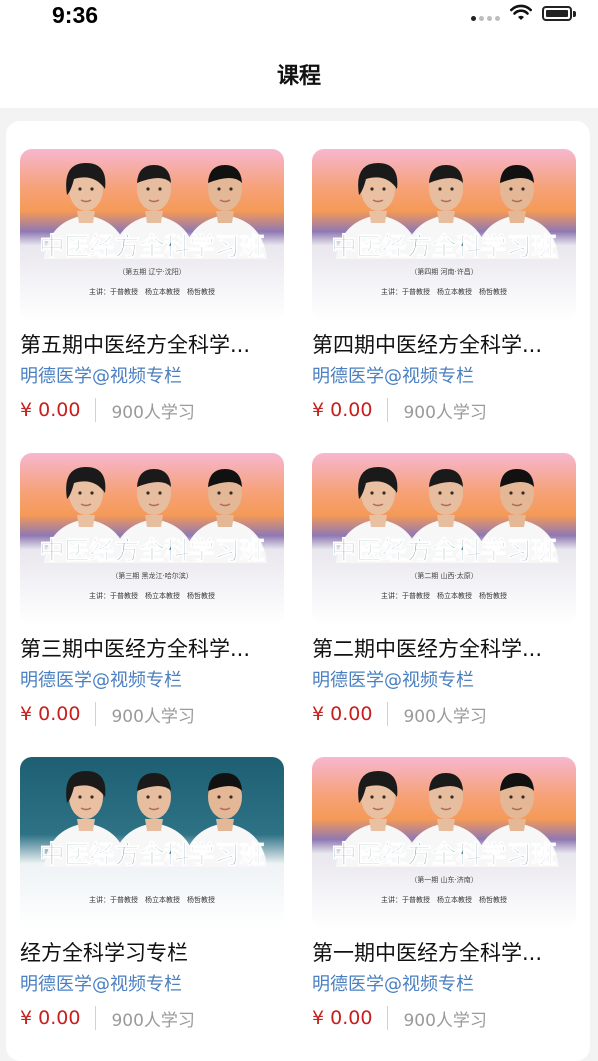  I want to click on course-cover-image: 中医经方全科学习班 （第五期 辽宁·沈阳） 主讲：于普教授 杨立本教授 杨哲教授, so click(152, 235).